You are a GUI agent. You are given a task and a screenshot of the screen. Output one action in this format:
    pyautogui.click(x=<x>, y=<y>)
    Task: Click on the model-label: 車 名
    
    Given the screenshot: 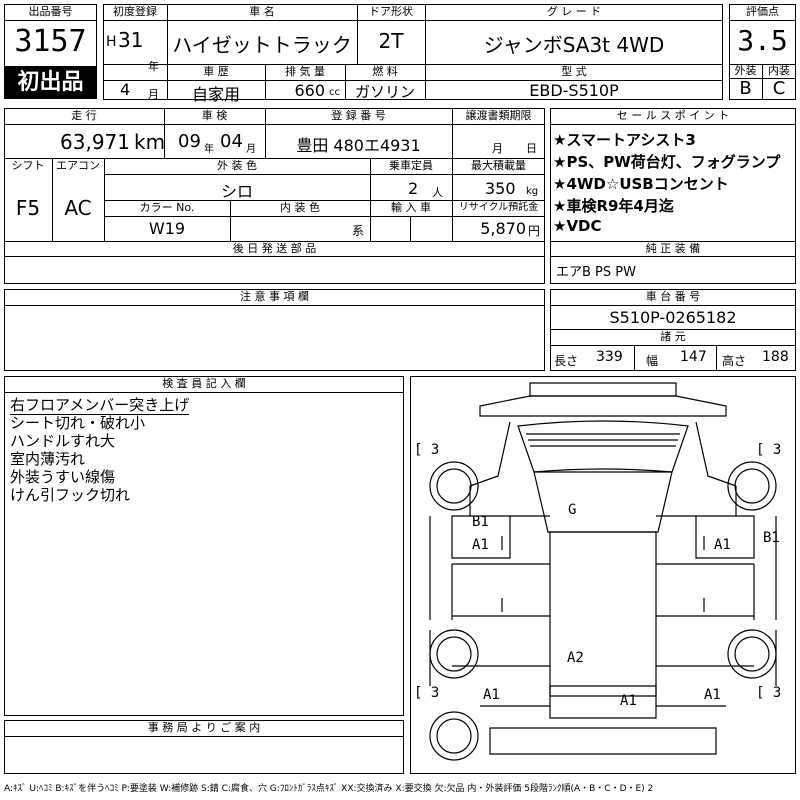 What is the action you would take?
    pyautogui.click(x=262, y=11)
    